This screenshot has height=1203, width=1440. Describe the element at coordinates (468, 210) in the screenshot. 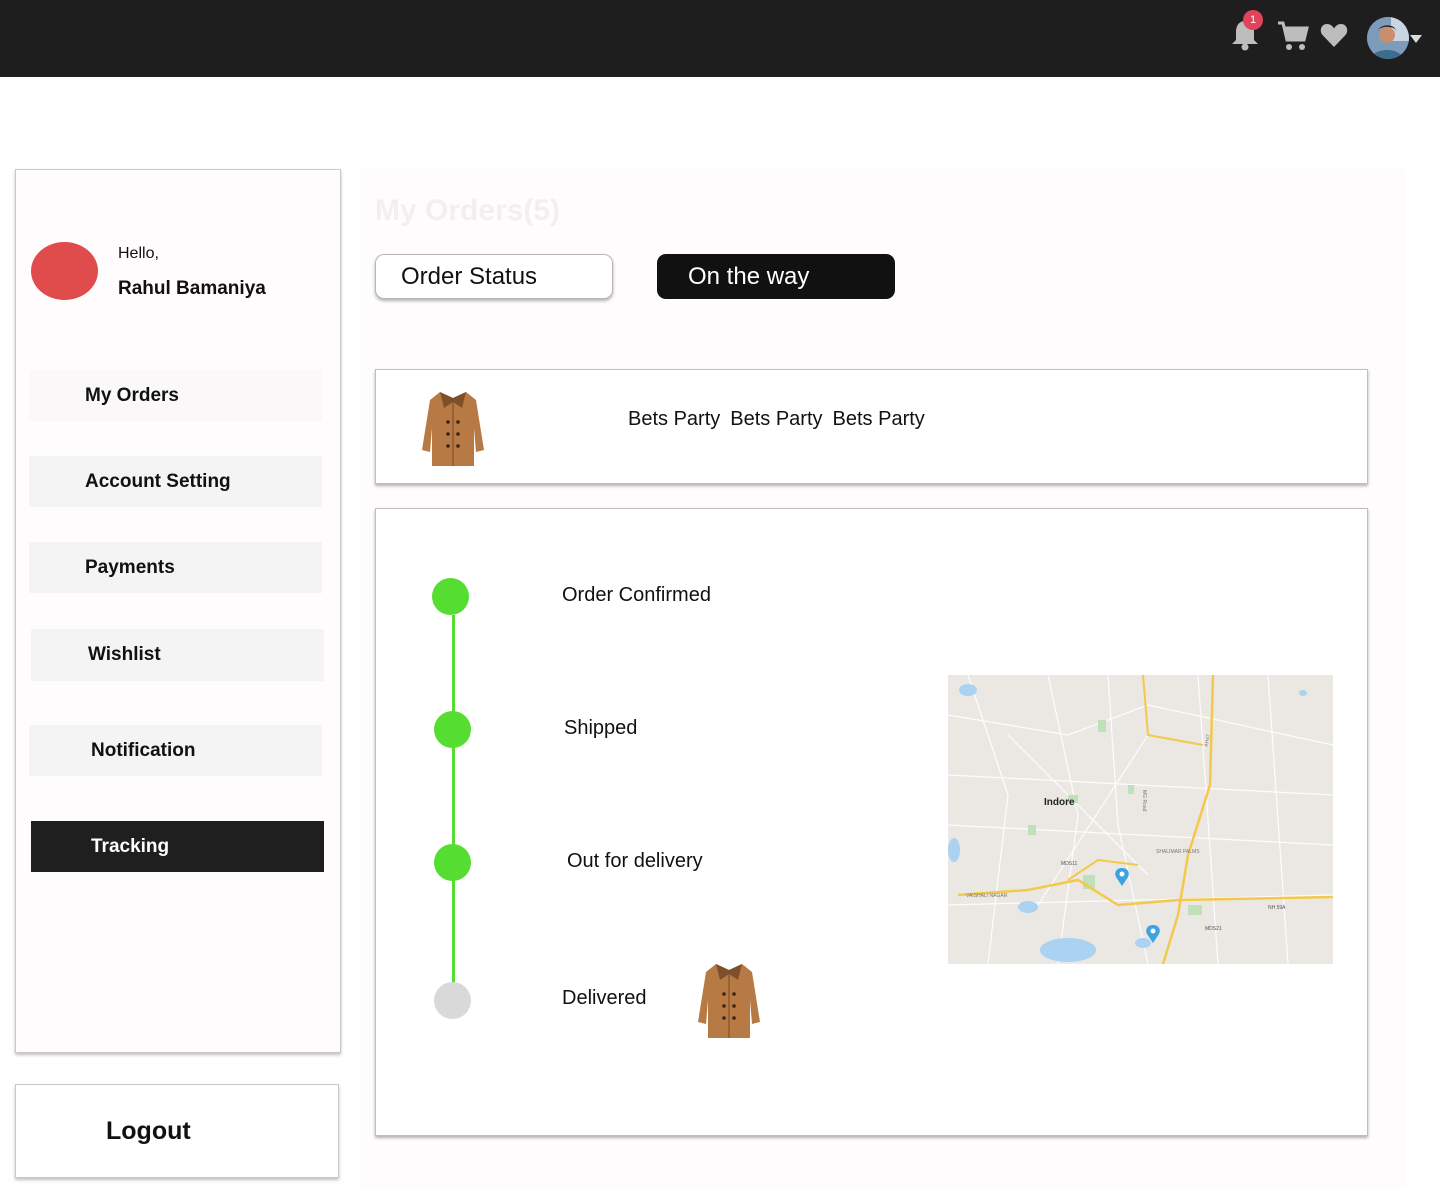

I see `page-title: My Orders(5)` at that location.